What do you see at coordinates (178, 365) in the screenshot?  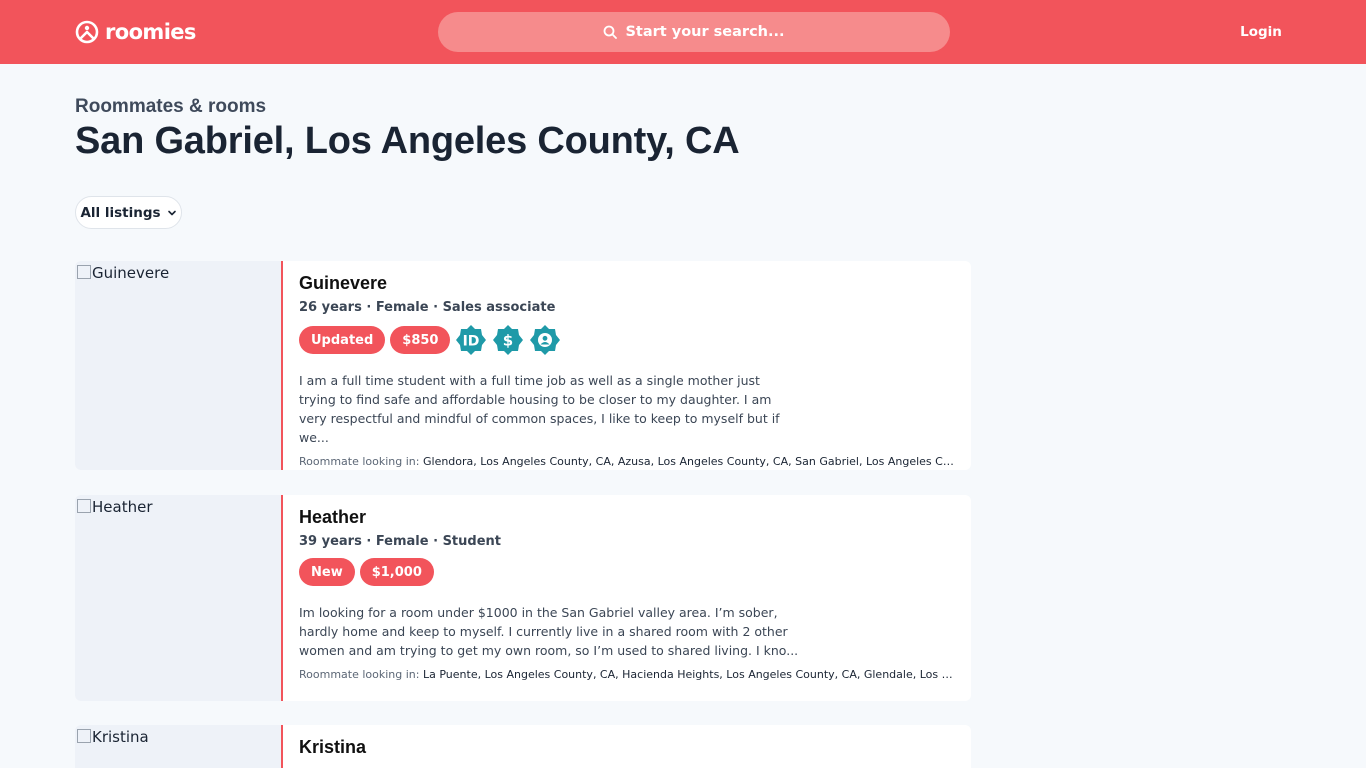 I see `listing-photo: Guinevere` at bounding box center [178, 365].